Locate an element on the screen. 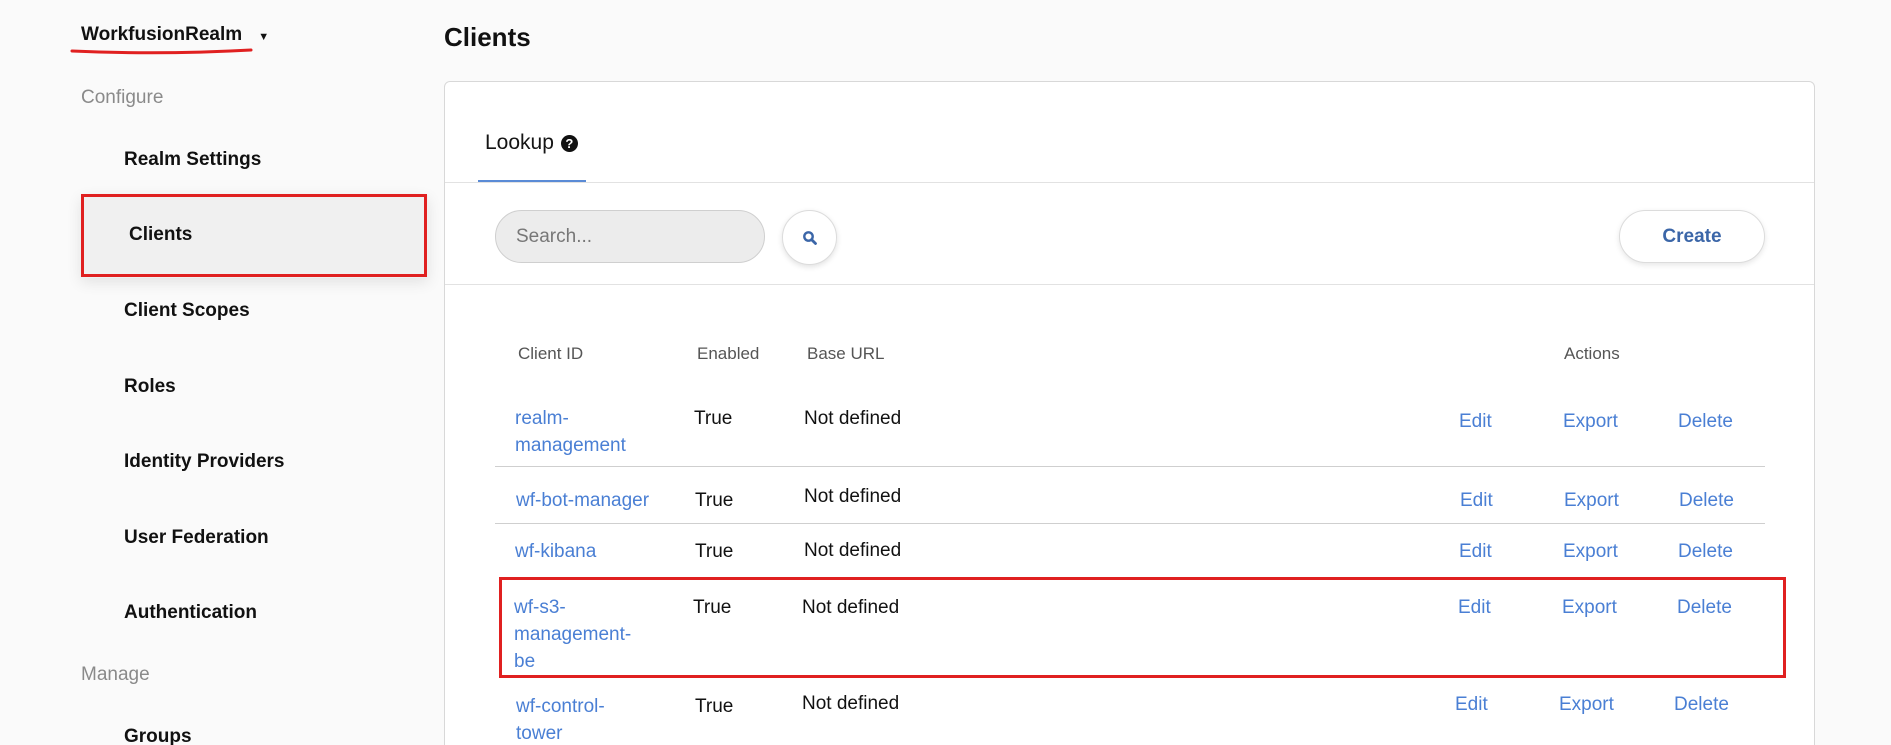 The width and height of the screenshot is (1891, 745). realm-selector: WorkfusionRealm ▼ is located at coordinates (175, 35).